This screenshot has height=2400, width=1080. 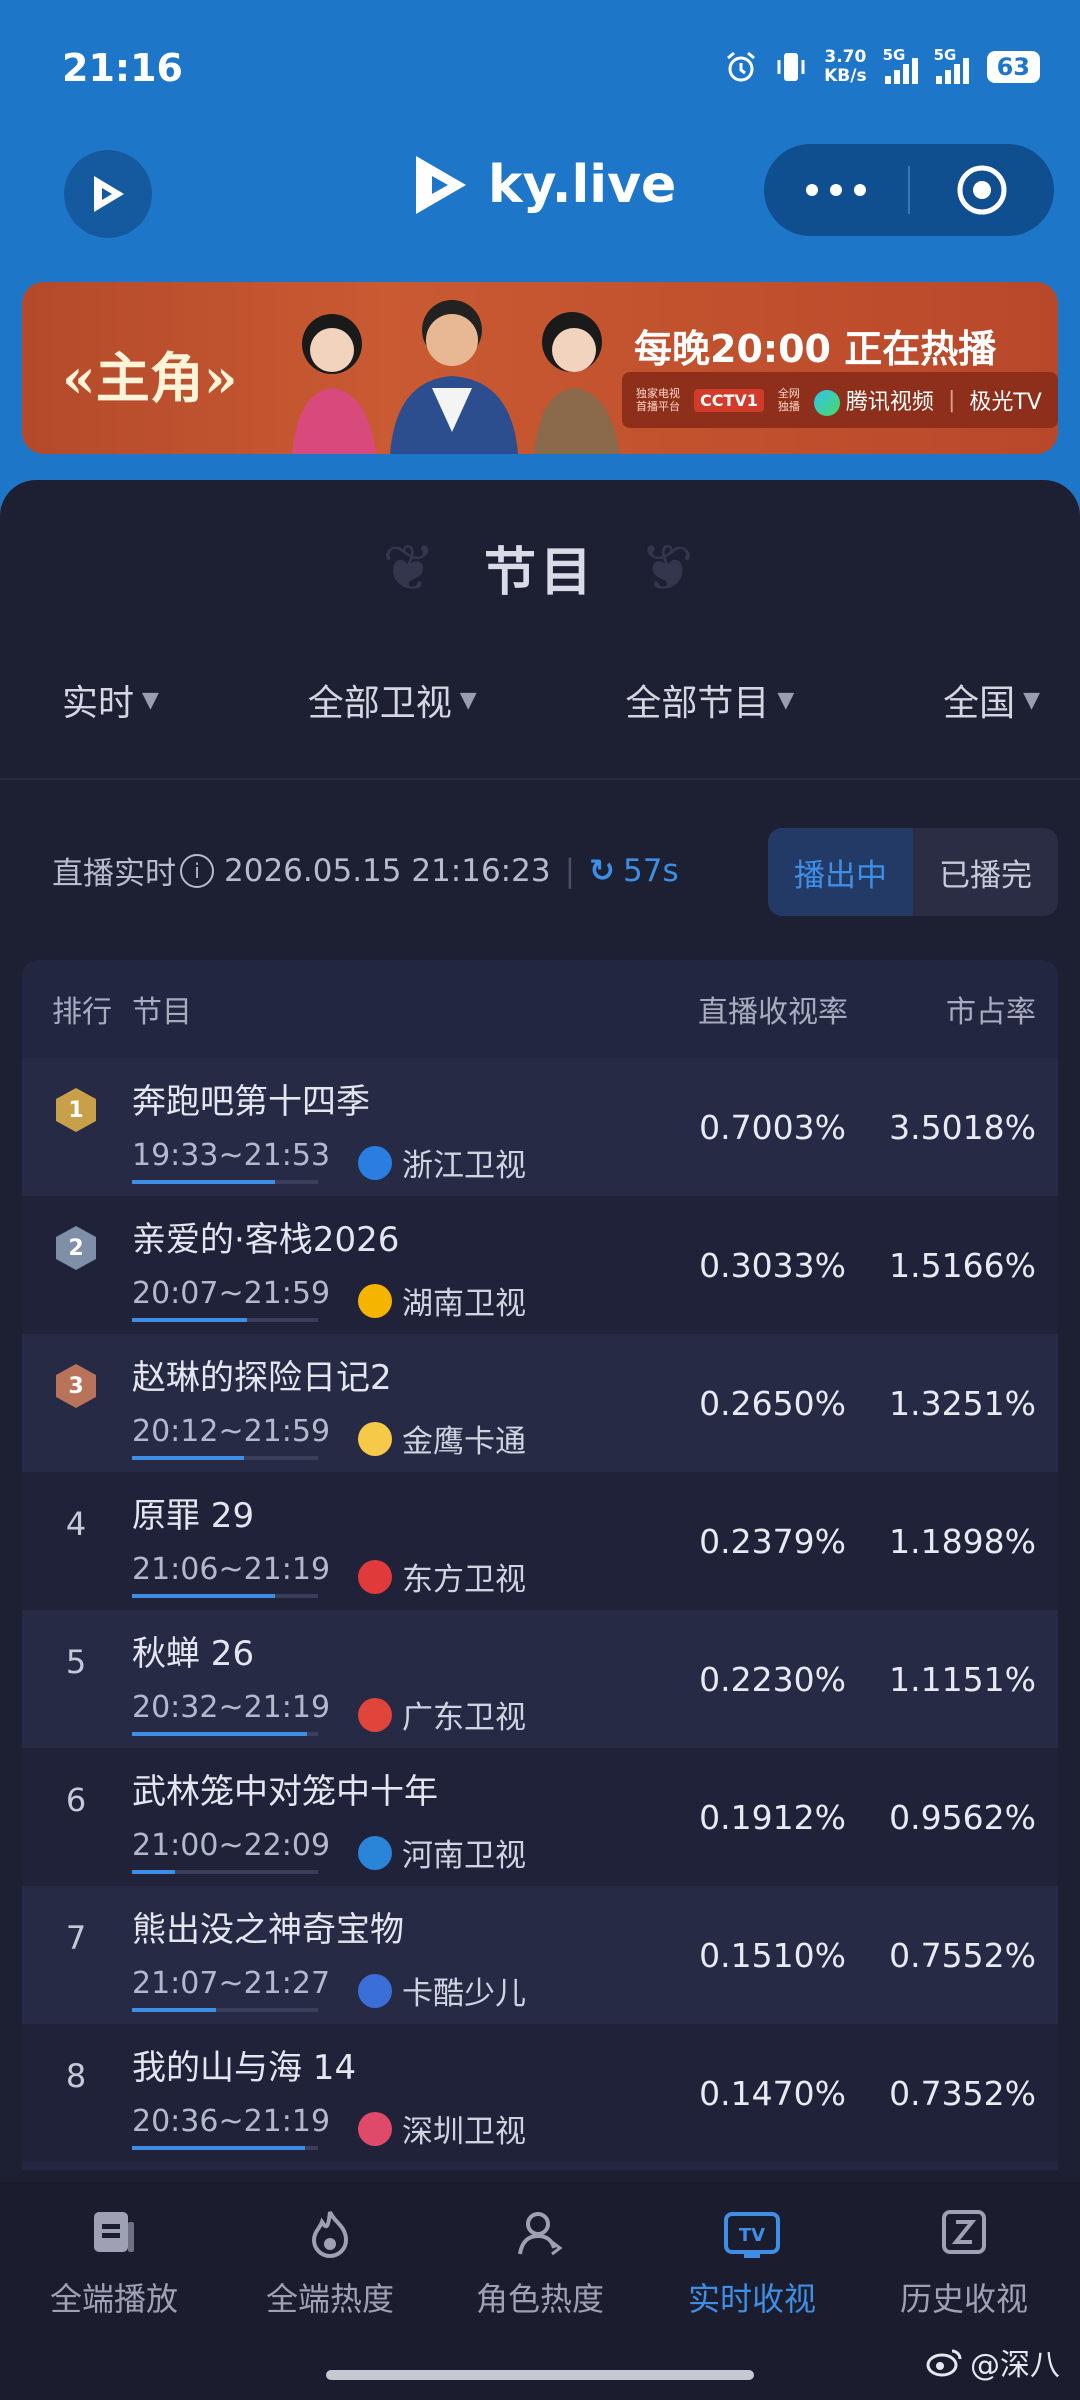 I want to click on program-time: 21:06~21:19, so click(x=231, y=1575).